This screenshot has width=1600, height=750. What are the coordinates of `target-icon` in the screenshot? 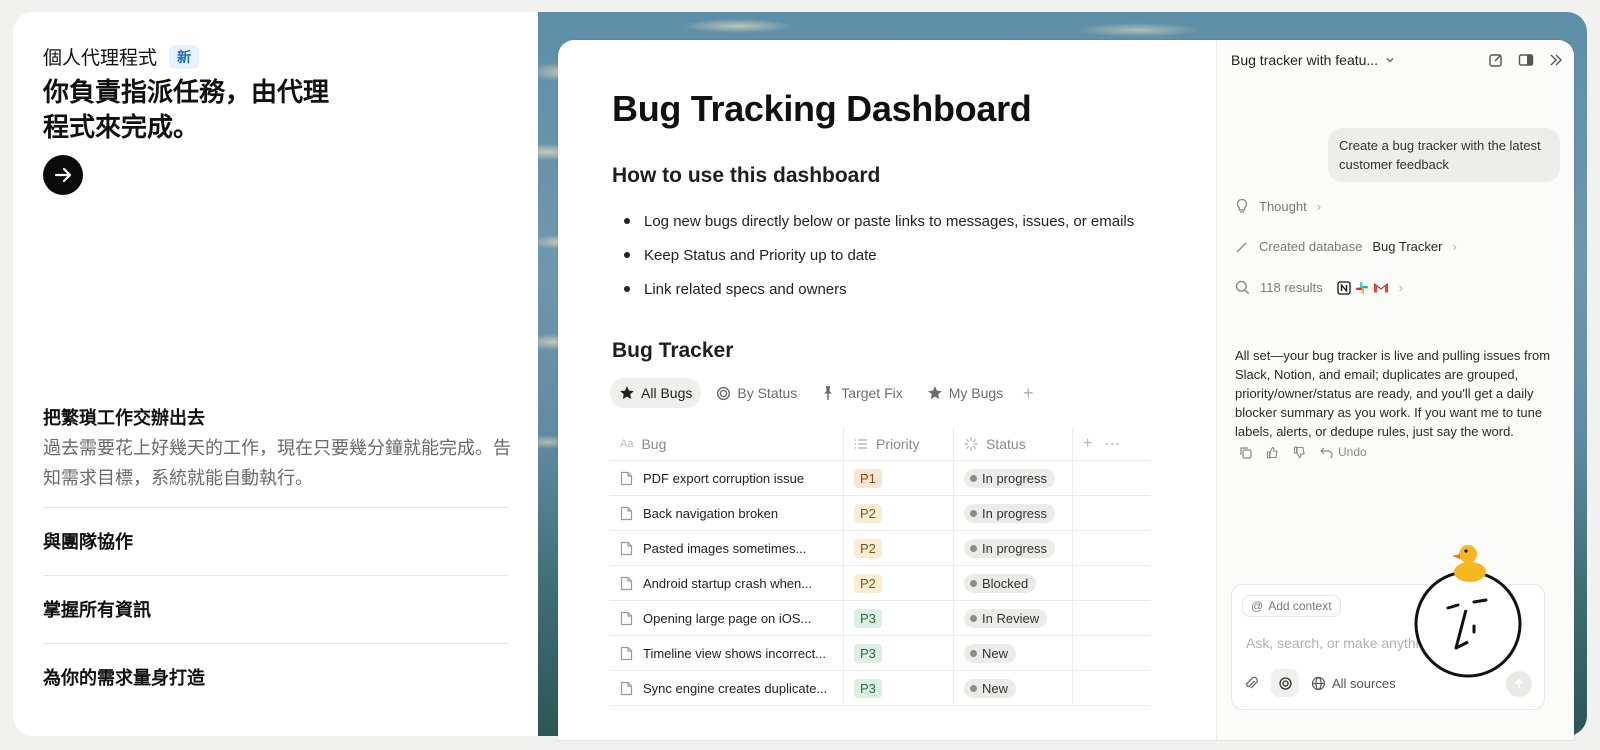 It's located at (724, 393).